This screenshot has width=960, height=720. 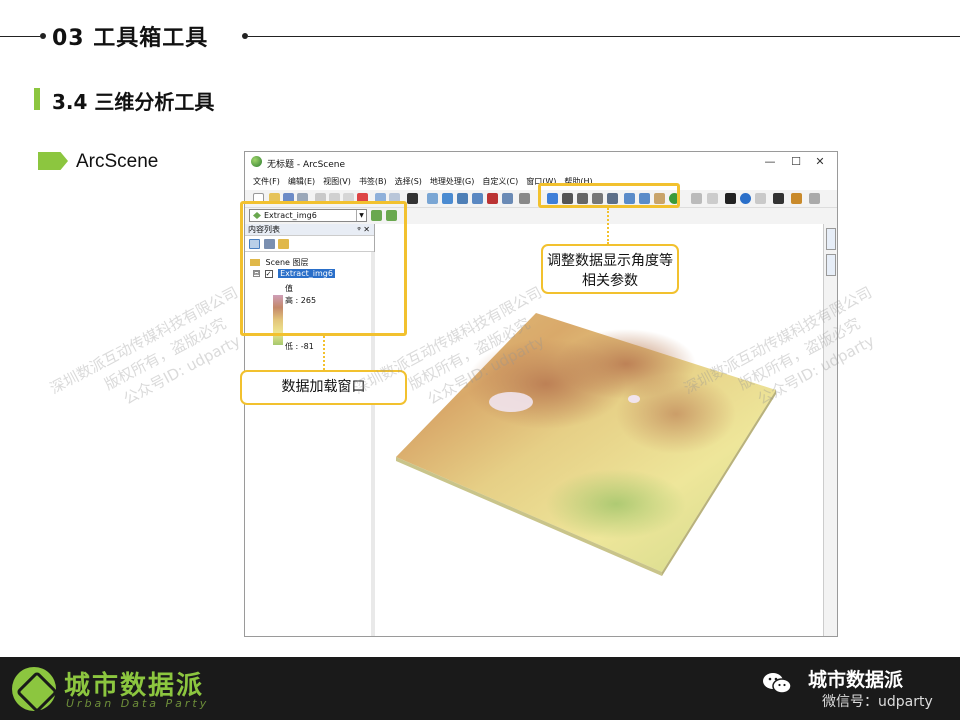 What do you see at coordinates (541, 162) in the screenshot?
I see `title-bar: 无标题 - ArcScene — ☐ ✕` at bounding box center [541, 162].